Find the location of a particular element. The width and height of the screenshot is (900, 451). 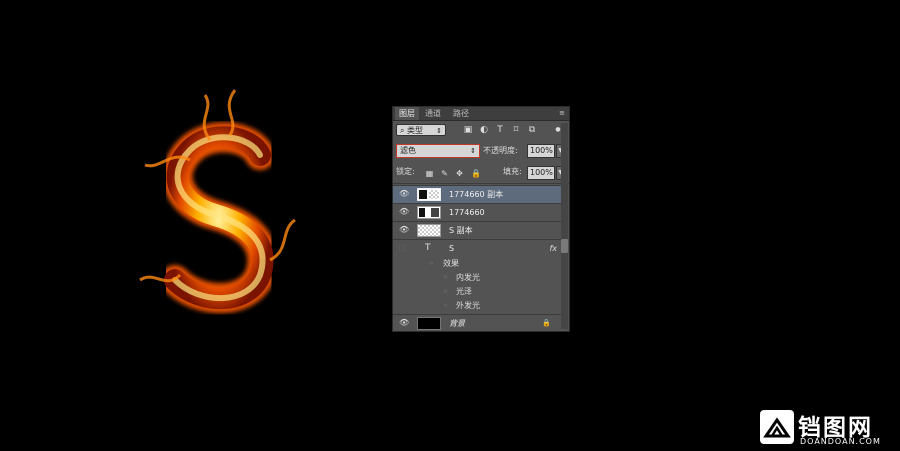

layer-name: 1774660 副本 is located at coordinates (476, 194).